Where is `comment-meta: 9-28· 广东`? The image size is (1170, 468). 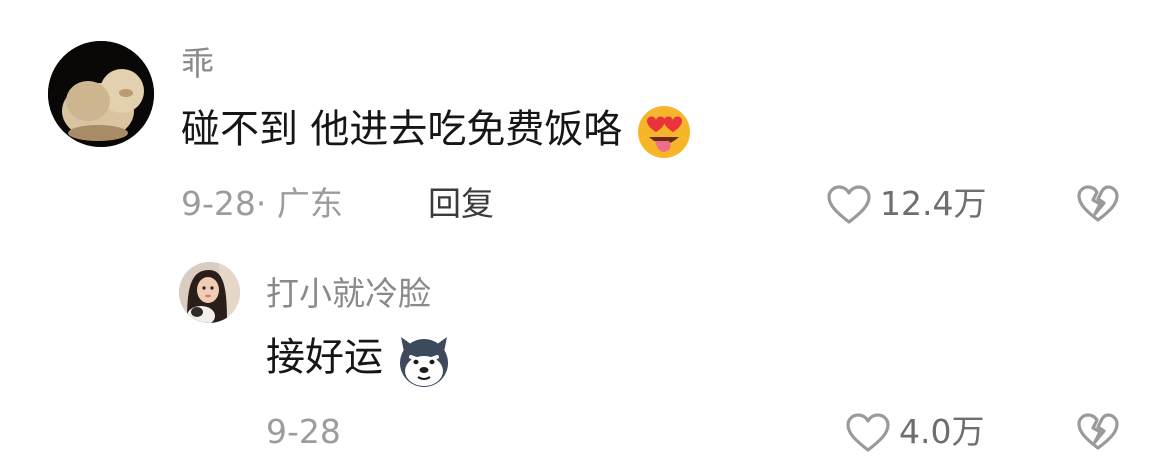
comment-meta: 9-28· 广东 is located at coordinates (262, 204).